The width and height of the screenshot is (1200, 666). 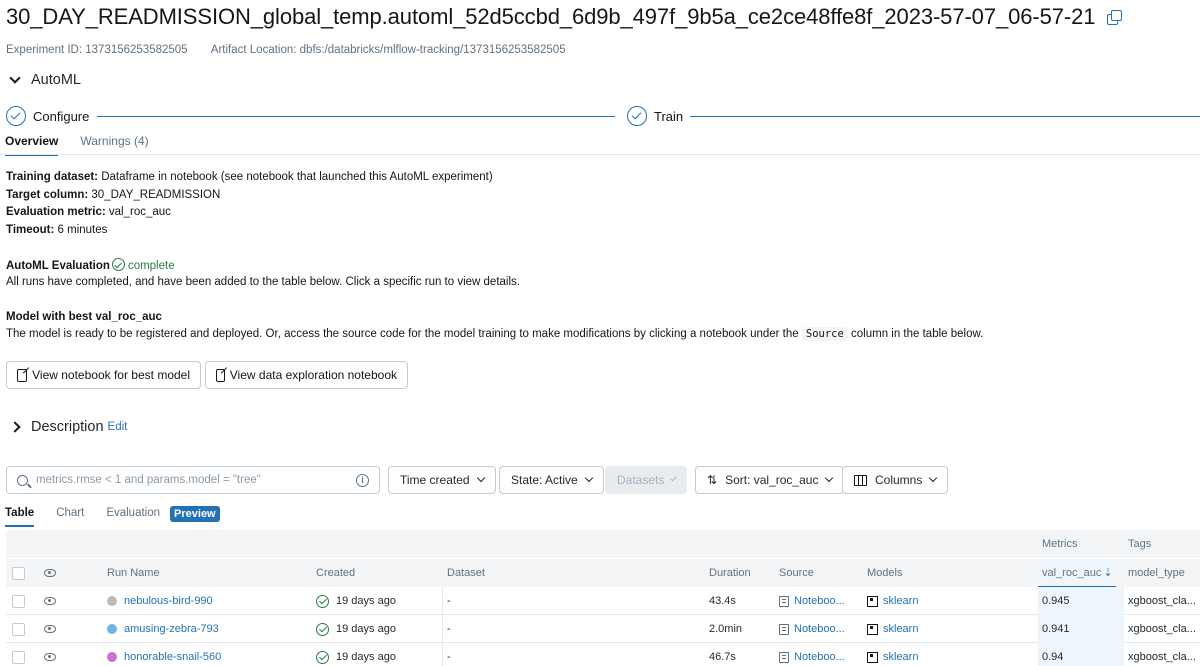 I want to click on best-model-text-part2: column in the table below., so click(x=917, y=334).